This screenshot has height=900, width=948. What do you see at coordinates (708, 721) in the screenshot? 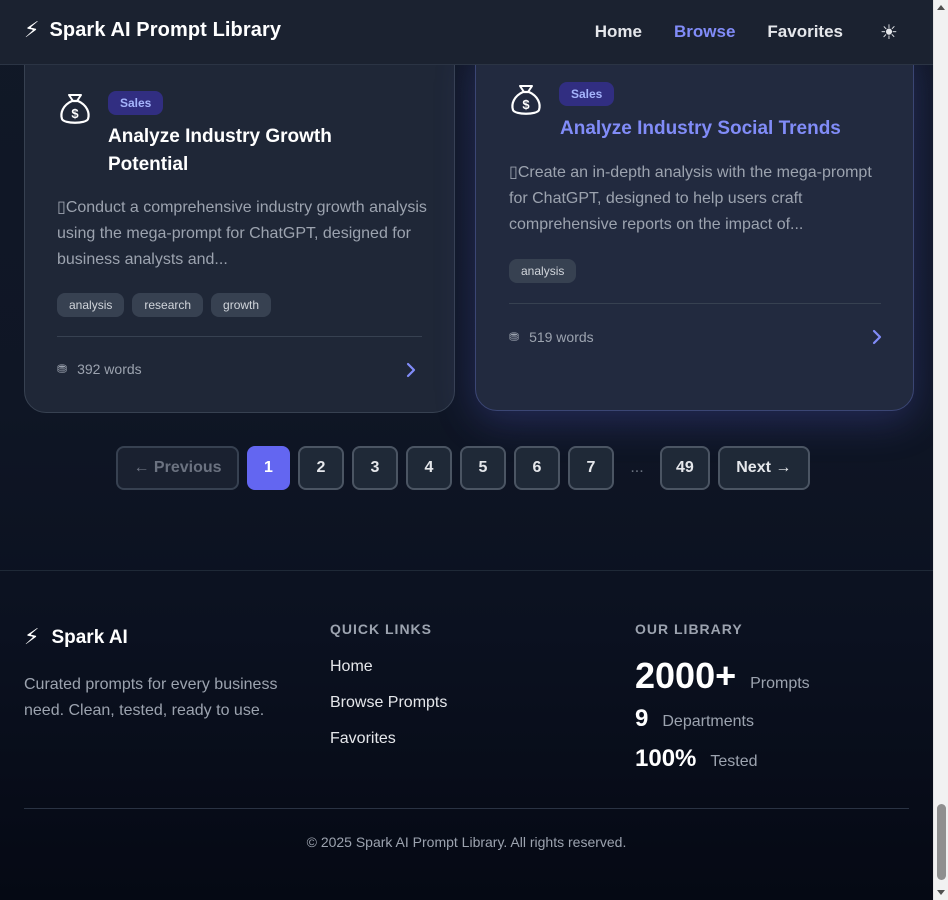
I see `stat-label: Departments` at bounding box center [708, 721].